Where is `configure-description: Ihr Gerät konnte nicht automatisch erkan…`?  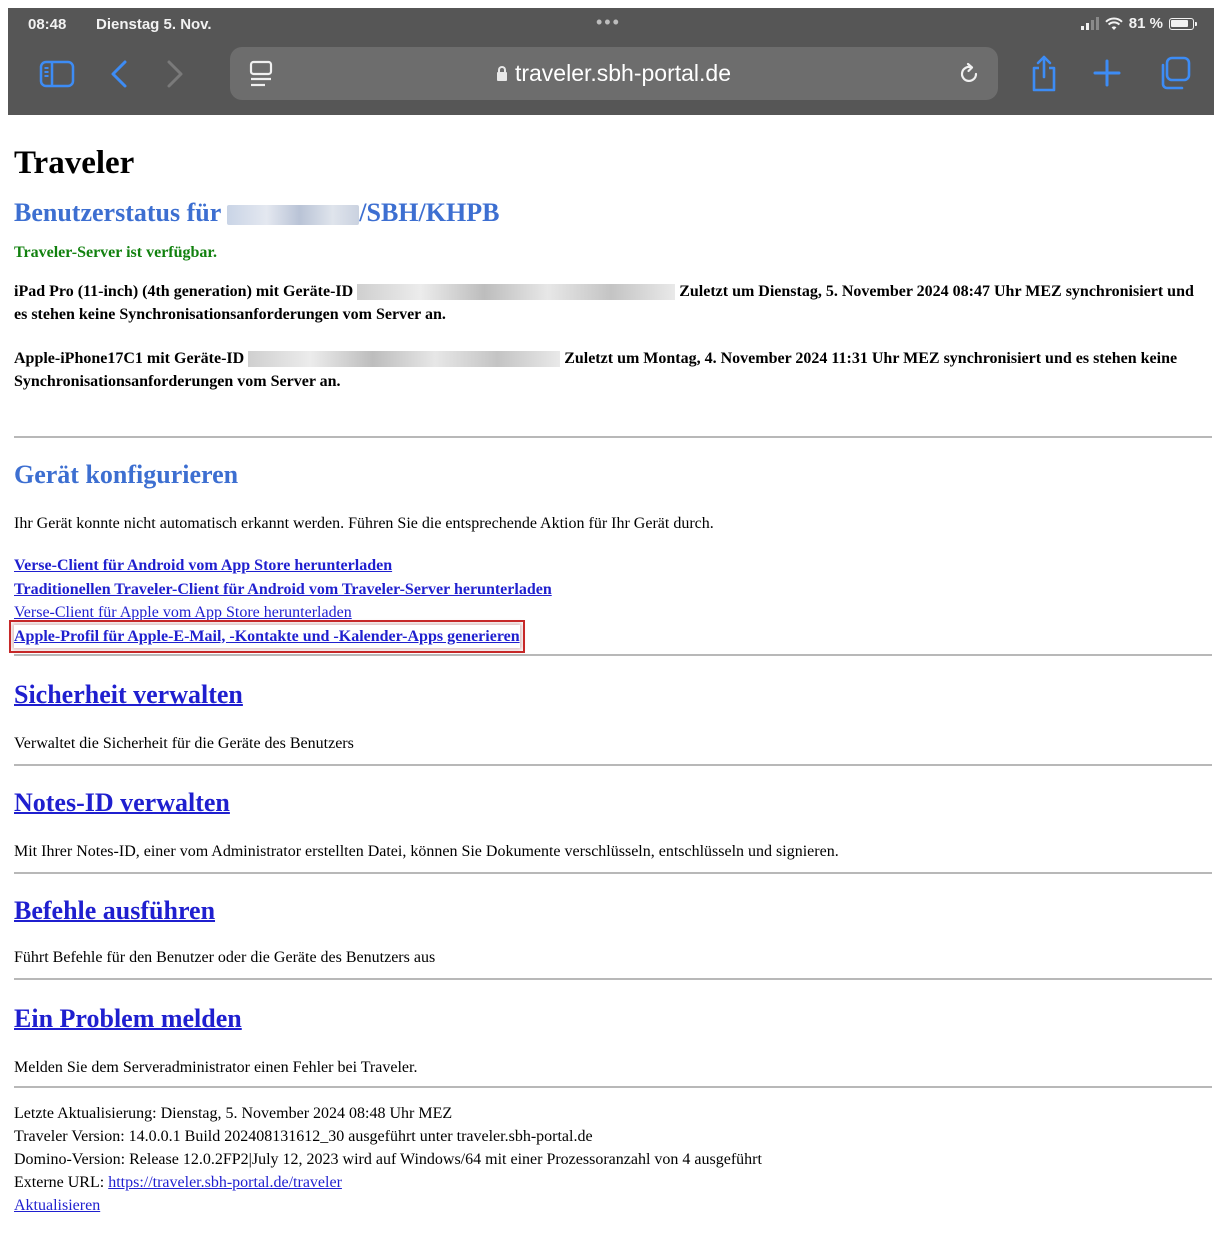
configure-description: Ihr Gerät konnte nicht automatisch erkan… is located at coordinates (364, 523).